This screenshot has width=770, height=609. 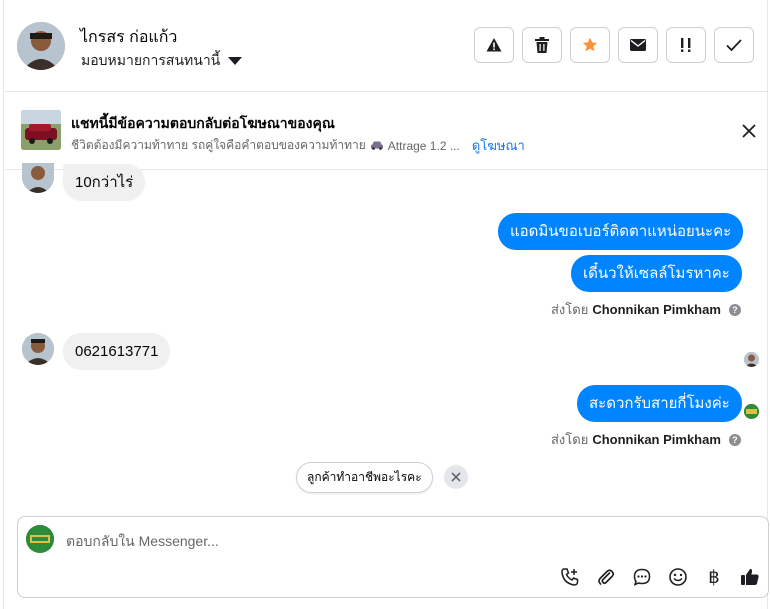 I want to click on warning-icon, so click(x=494, y=45).